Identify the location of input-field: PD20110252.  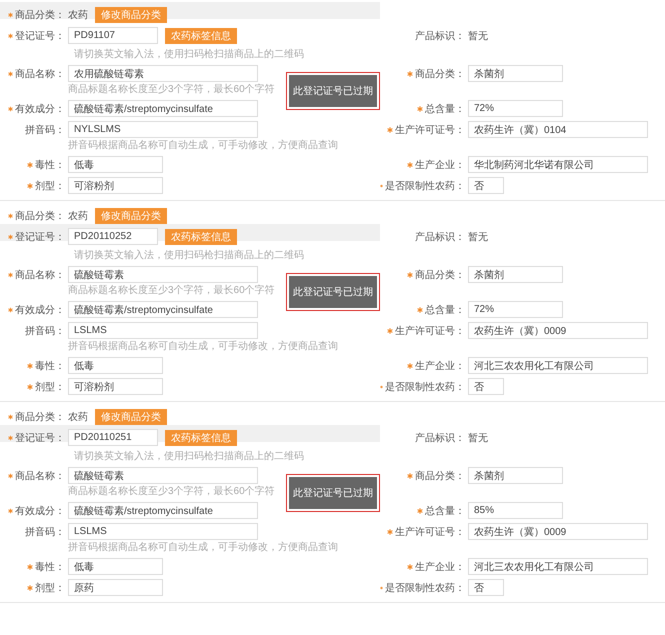
(113, 236).